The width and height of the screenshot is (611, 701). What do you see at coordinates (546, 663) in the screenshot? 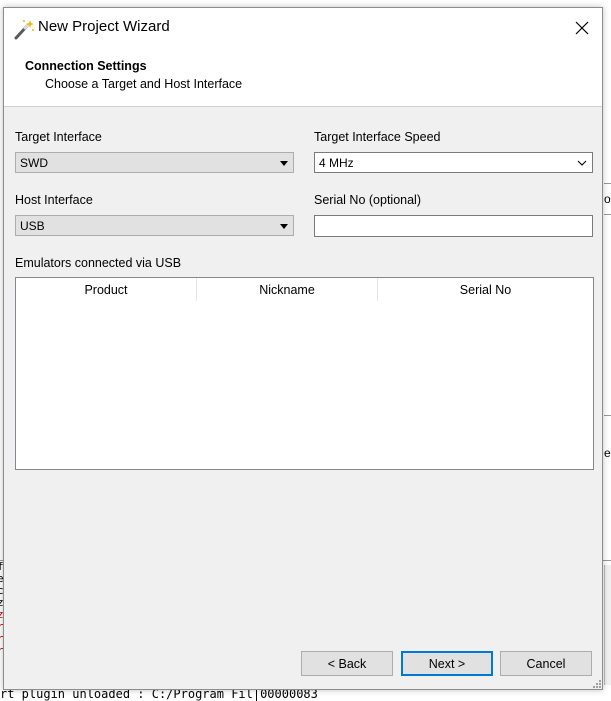
I see `cancel-button: Cancel` at bounding box center [546, 663].